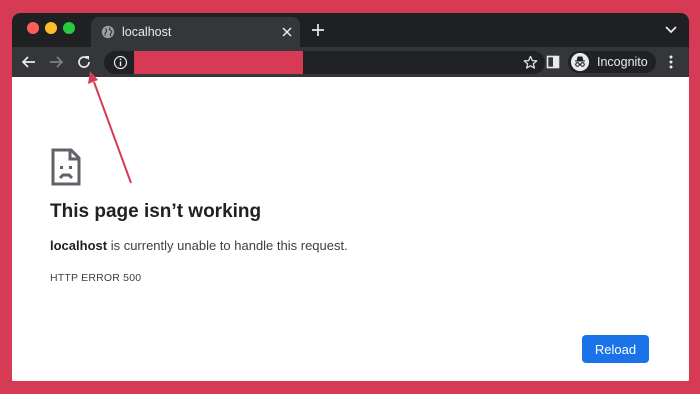  What do you see at coordinates (671, 30) in the screenshot?
I see `chevron-down-icon` at bounding box center [671, 30].